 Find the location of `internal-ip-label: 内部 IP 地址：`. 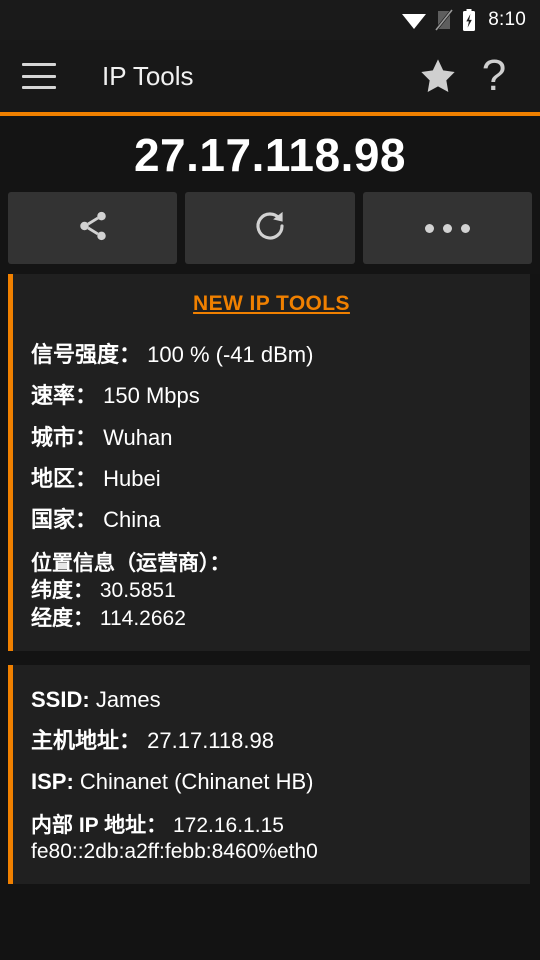

internal-ip-label: 内部 IP 地址： is located at coordinates (99, 825).